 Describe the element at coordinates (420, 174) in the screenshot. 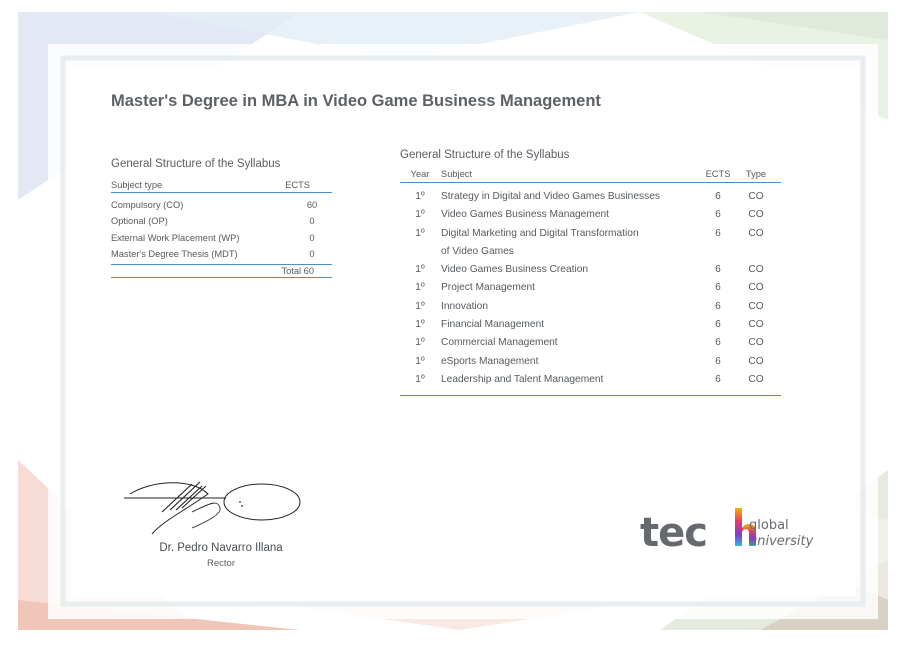

I see `col-year: Year` at that location.